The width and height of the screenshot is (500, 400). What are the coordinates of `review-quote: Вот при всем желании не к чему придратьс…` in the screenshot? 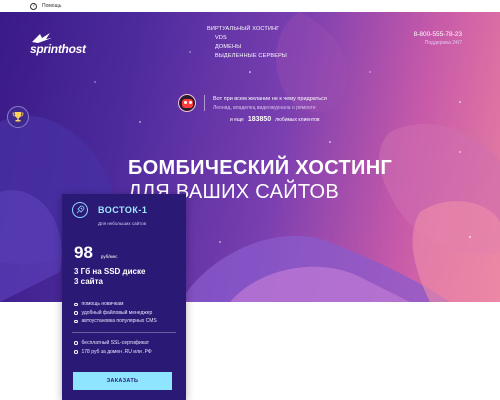 It's located at (270, 98).